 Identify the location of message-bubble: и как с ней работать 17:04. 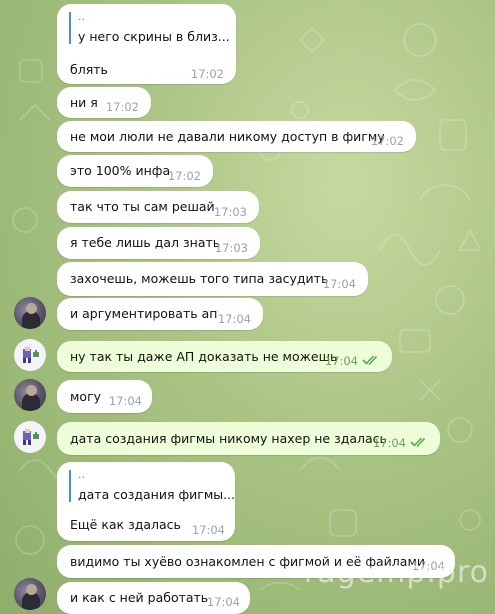
(153, 598).